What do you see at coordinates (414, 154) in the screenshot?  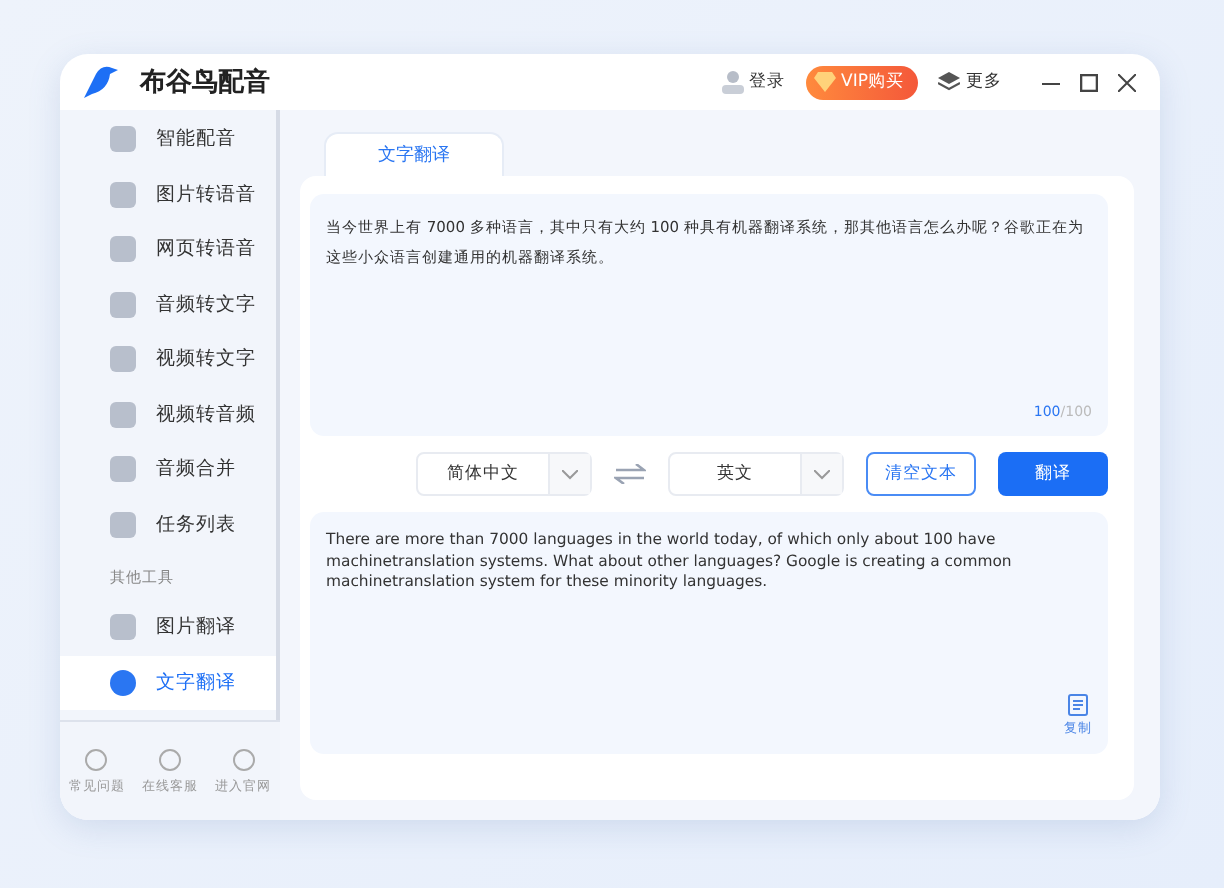 I see `tab: 文字翻译` at bounding box center [414, 154].